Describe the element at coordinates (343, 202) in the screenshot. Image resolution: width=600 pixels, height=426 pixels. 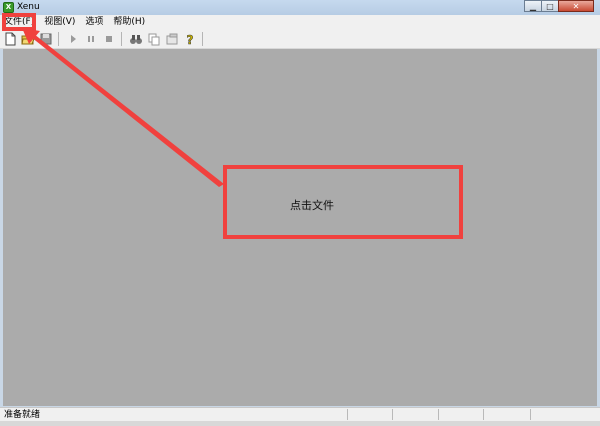
I see `callout-box` at that location.